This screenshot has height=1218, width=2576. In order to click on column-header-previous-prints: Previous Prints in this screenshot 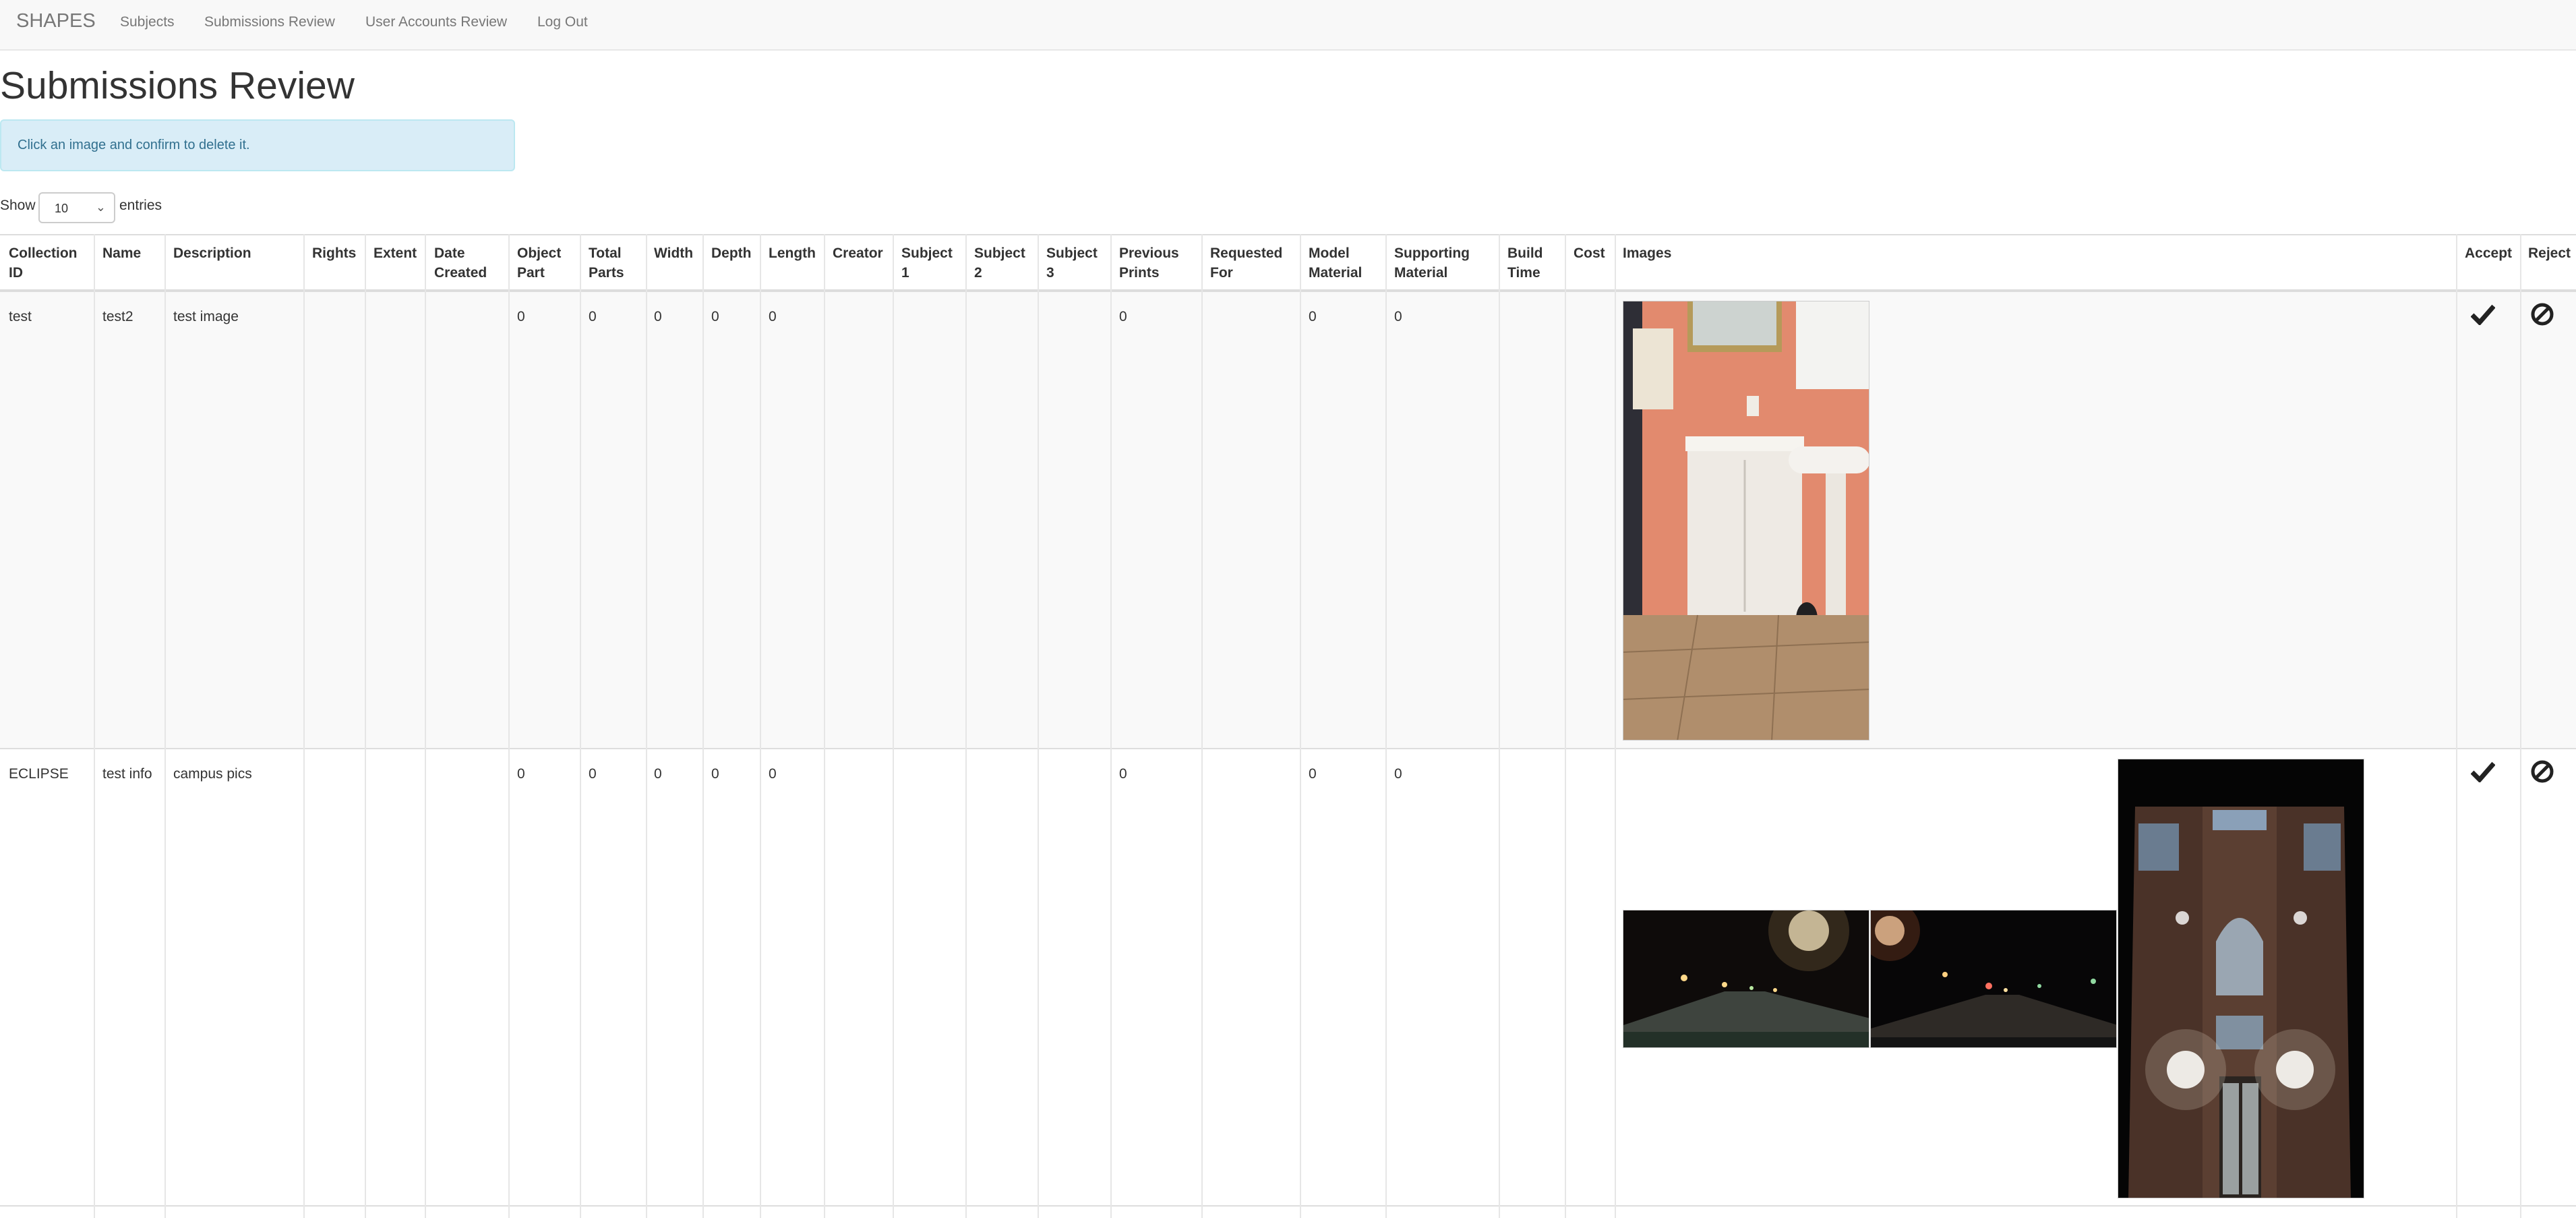, I will do `click(1149, 263)`.